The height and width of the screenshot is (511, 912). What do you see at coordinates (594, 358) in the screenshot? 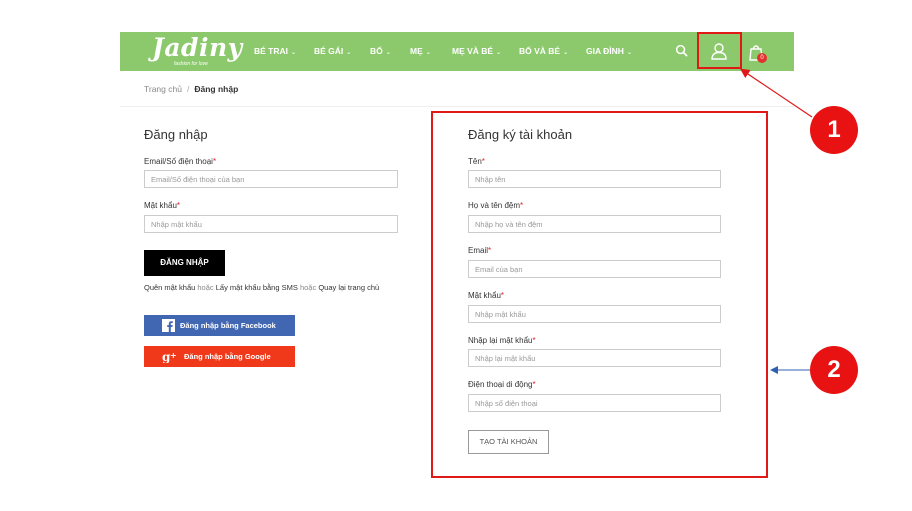
I see `register-confirm-password-input` at bounding box center [594, 358].